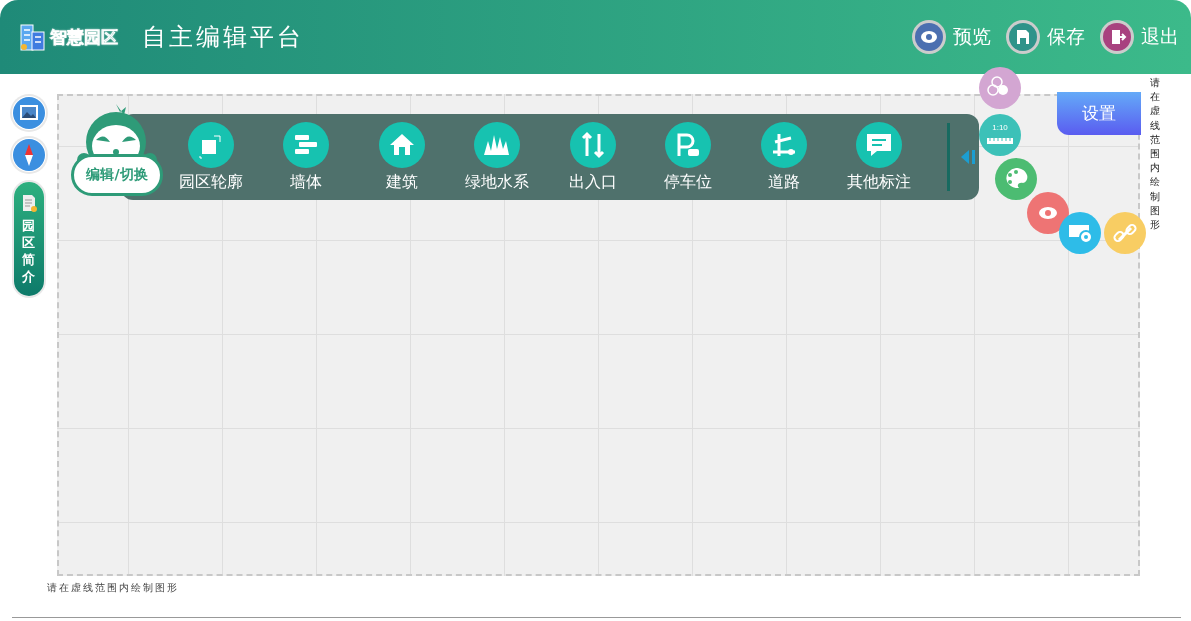  Describe the element at coordinates (1125, 233) in the screenshot. I see `link-icon` at that location.